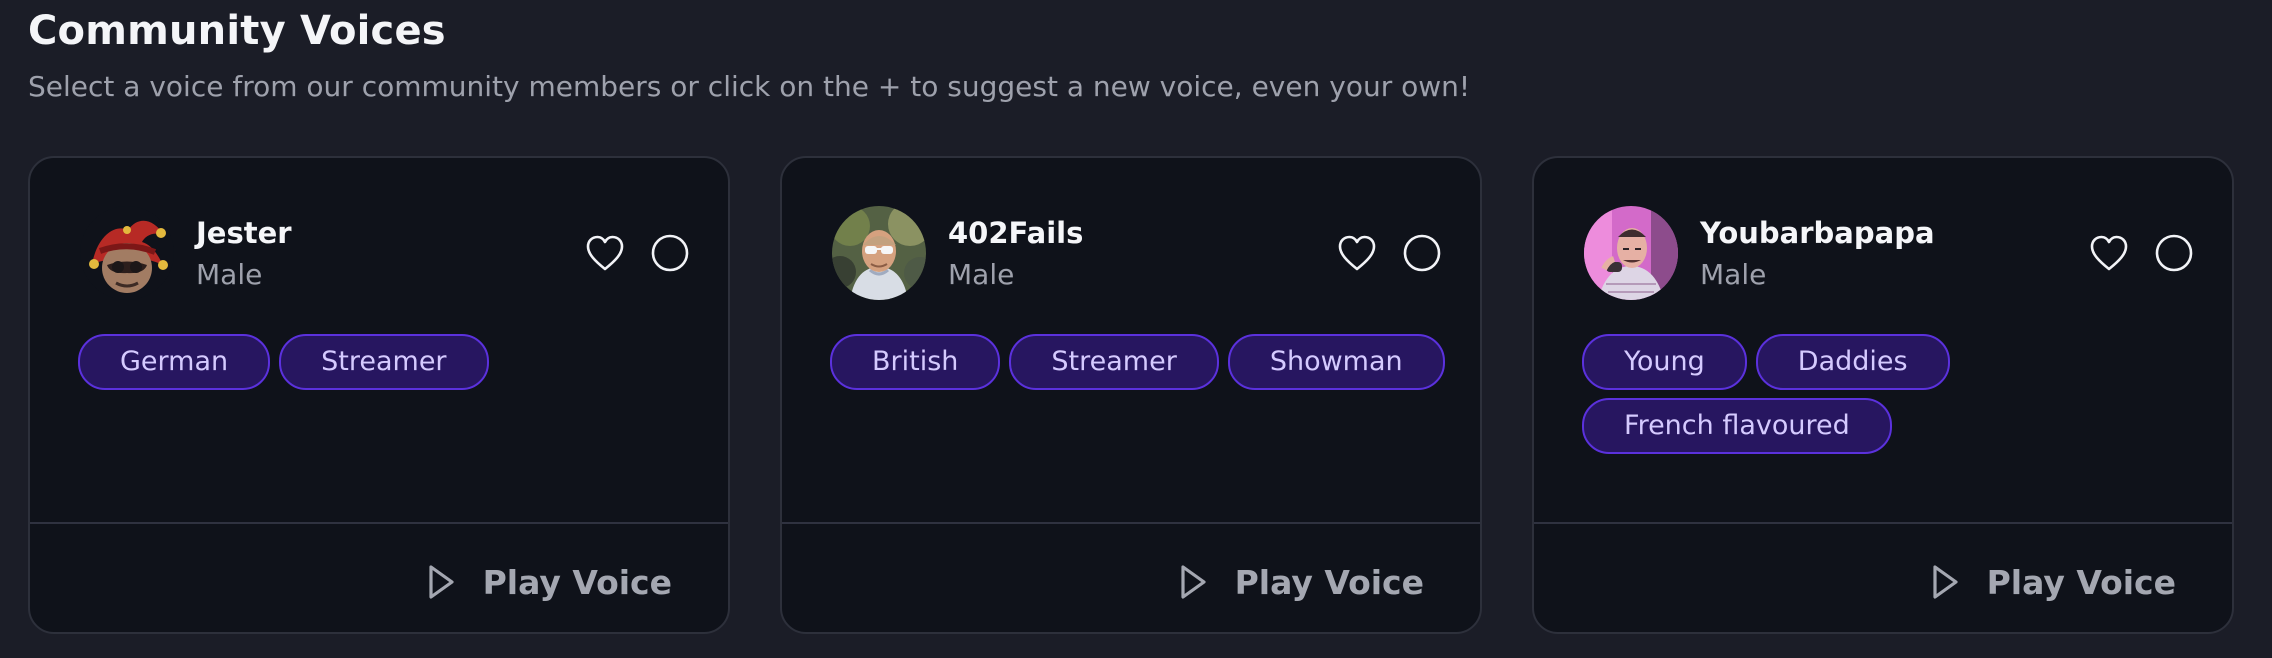  I want to click on voice-name: 402Fails, so click(1016, 233).